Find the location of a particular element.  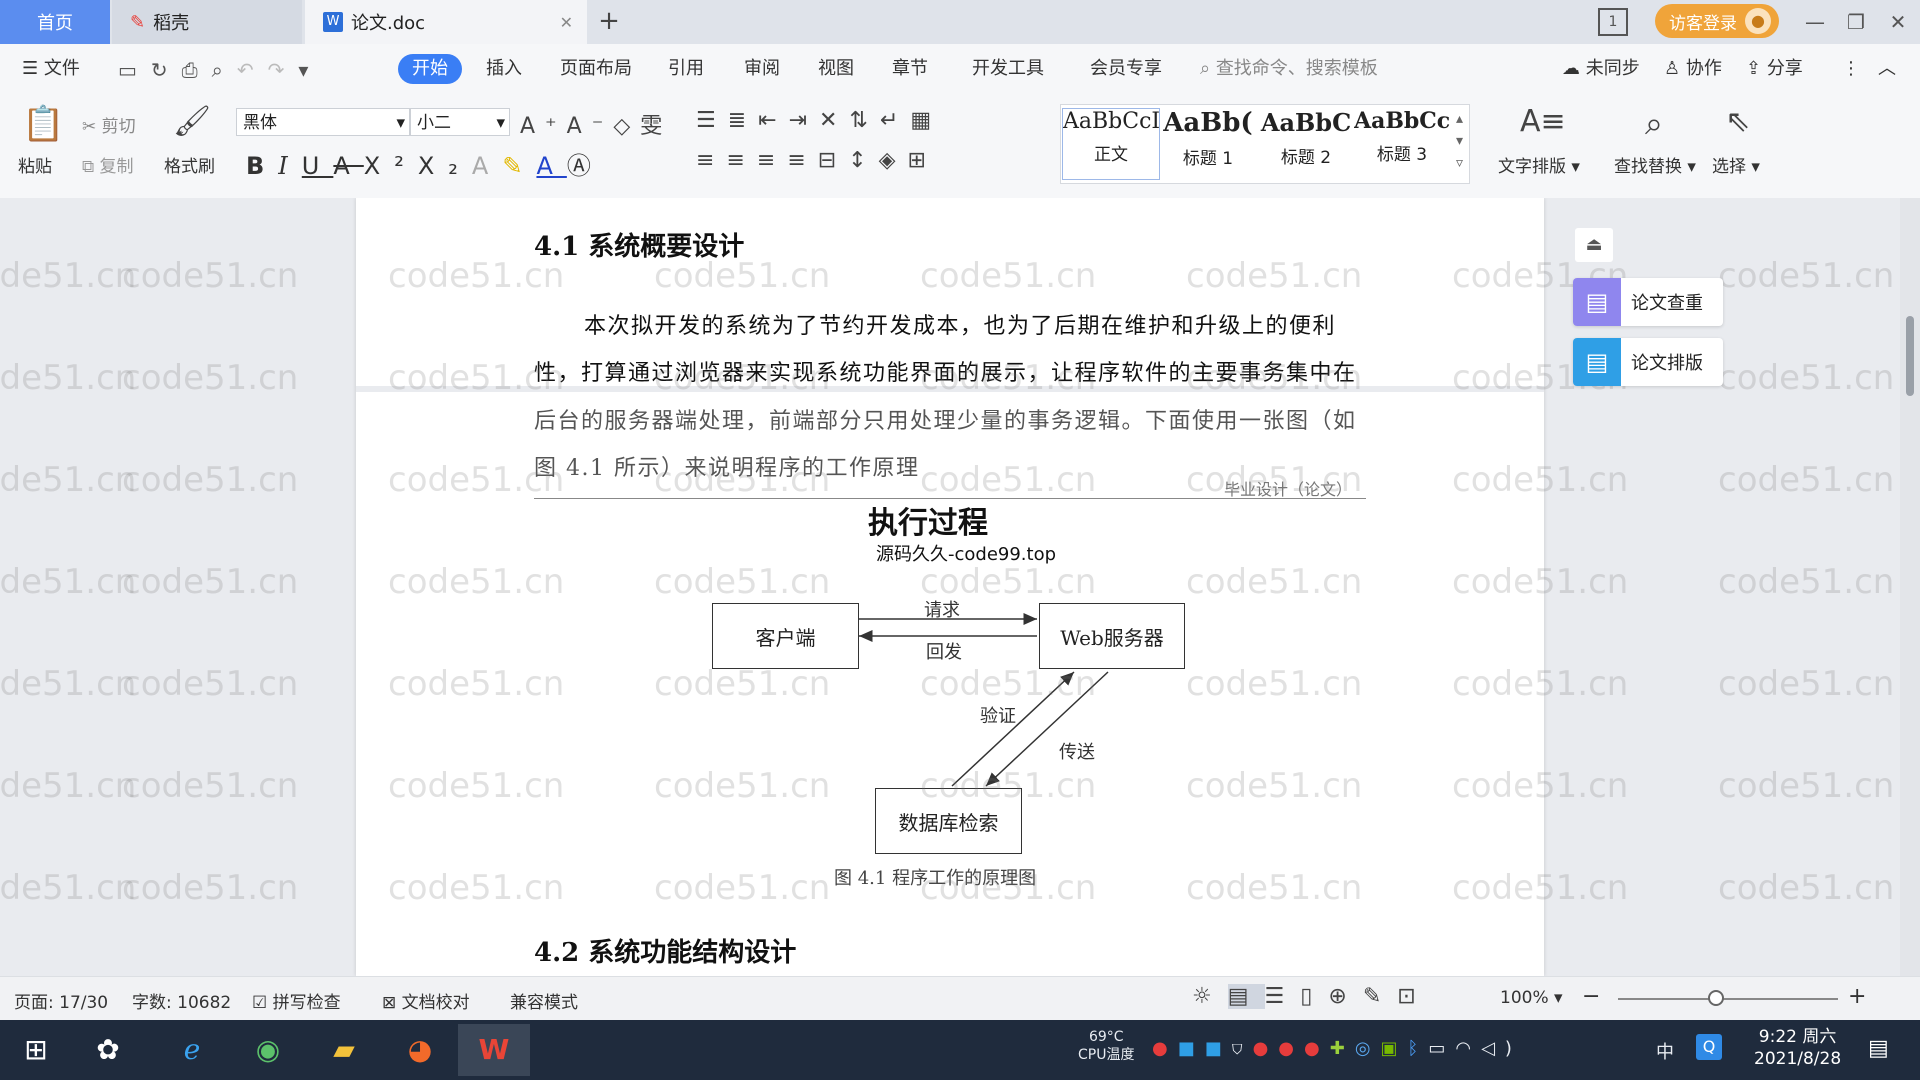

minimize-button: — is located at coordinates (1815, 22).